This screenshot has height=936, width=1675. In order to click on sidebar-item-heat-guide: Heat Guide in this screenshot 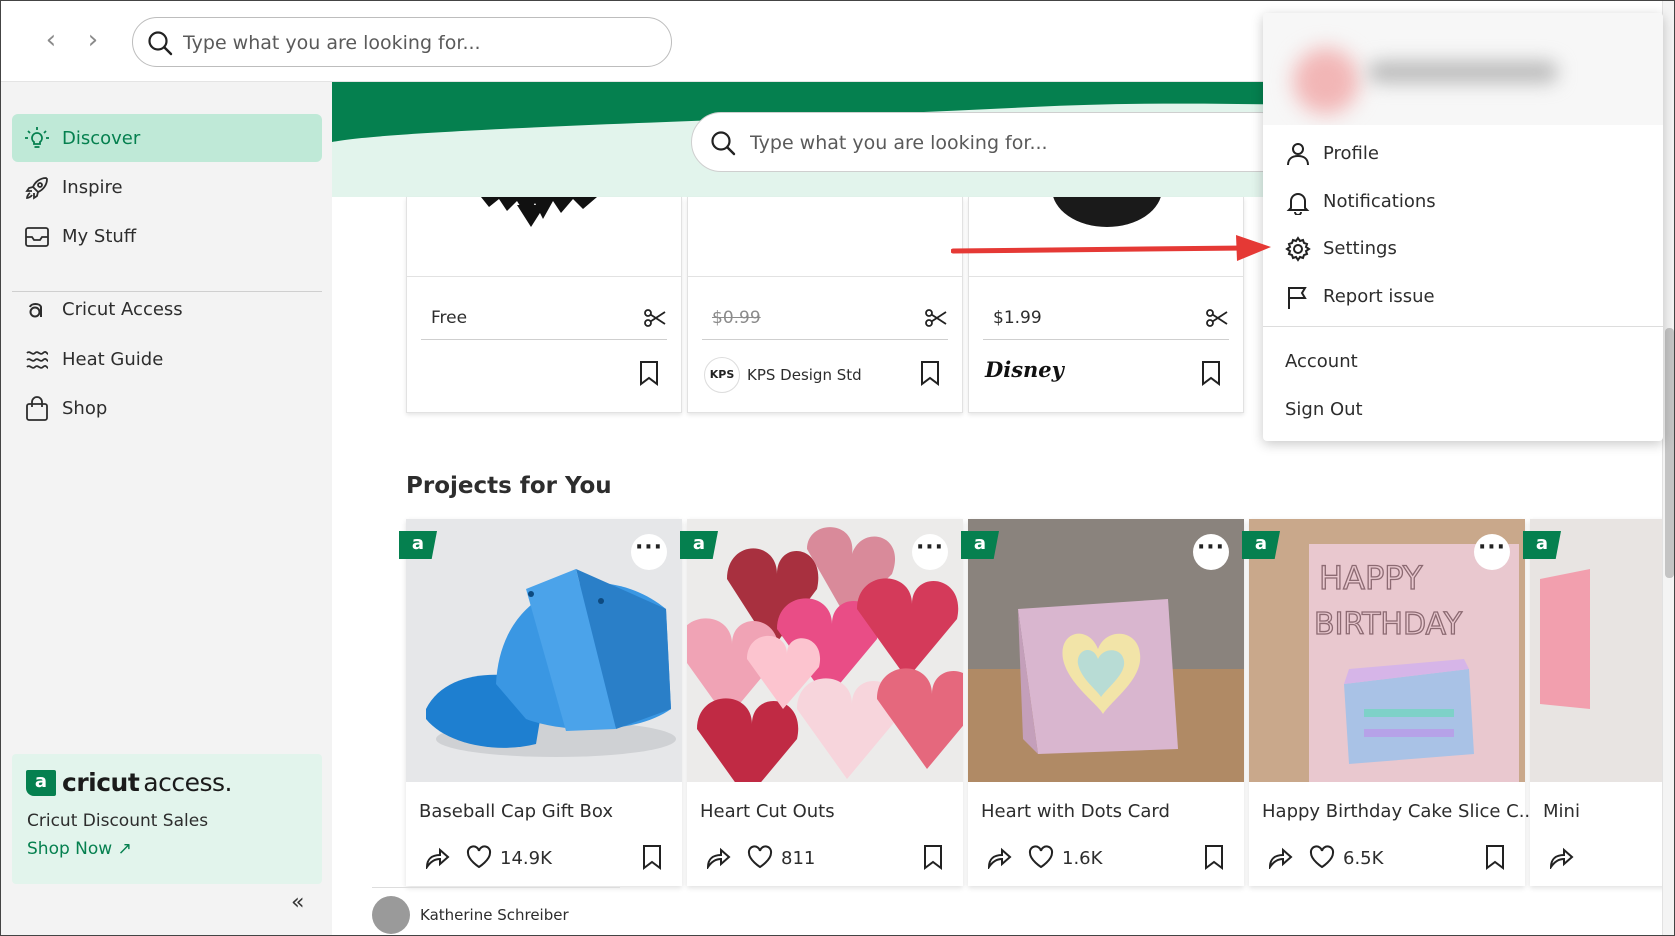, I will do `click(167, 359)`.